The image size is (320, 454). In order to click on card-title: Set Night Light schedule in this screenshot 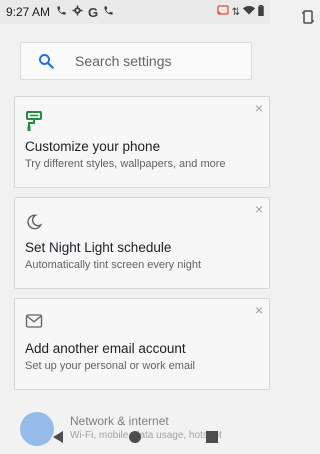, I will do `click(98, 247)`.